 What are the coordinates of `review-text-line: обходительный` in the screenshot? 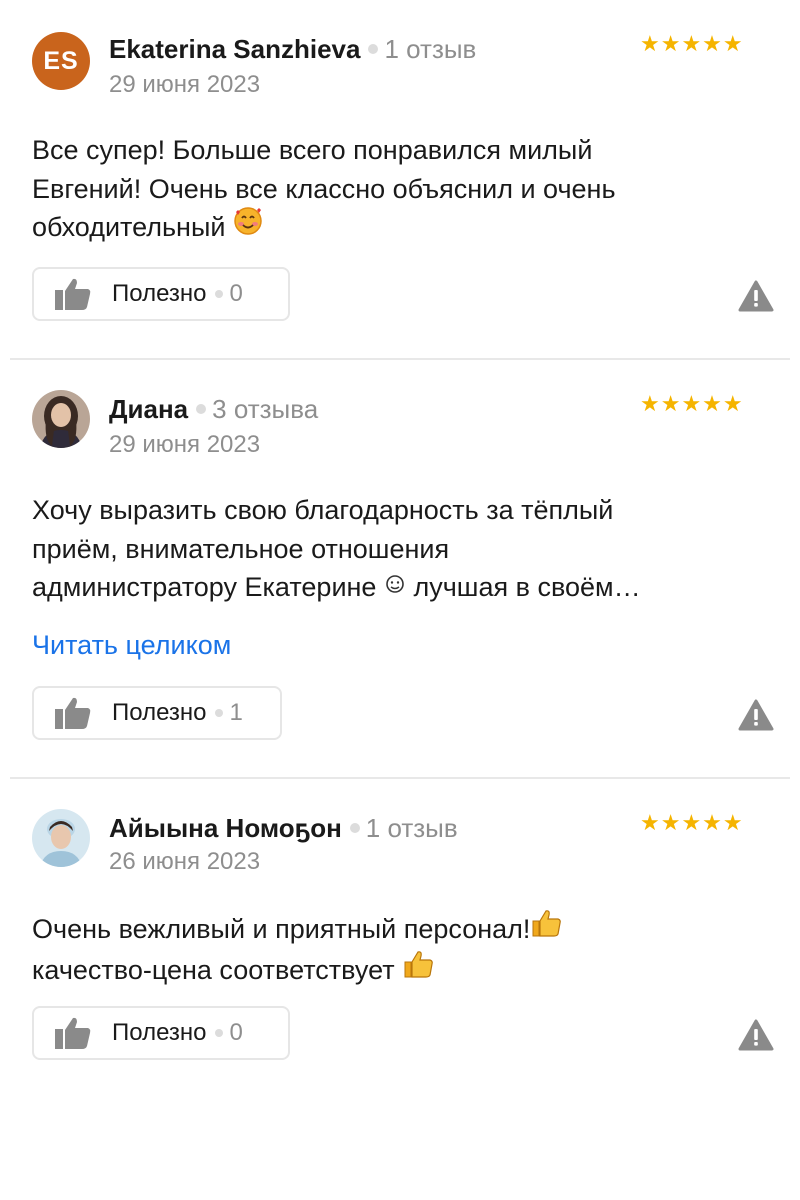 It's located at (129, 227).